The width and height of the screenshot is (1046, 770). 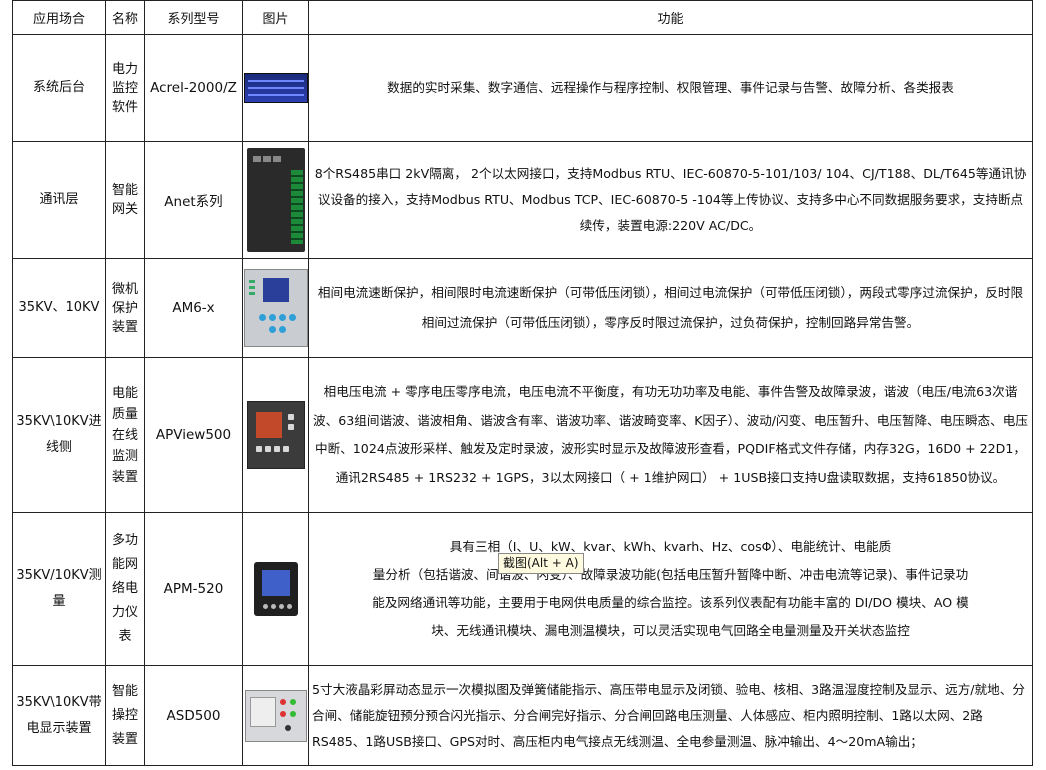 I want to click on header-row: 应用场合 名称 系列型号 图片 功能, so click(x=522, y=17).